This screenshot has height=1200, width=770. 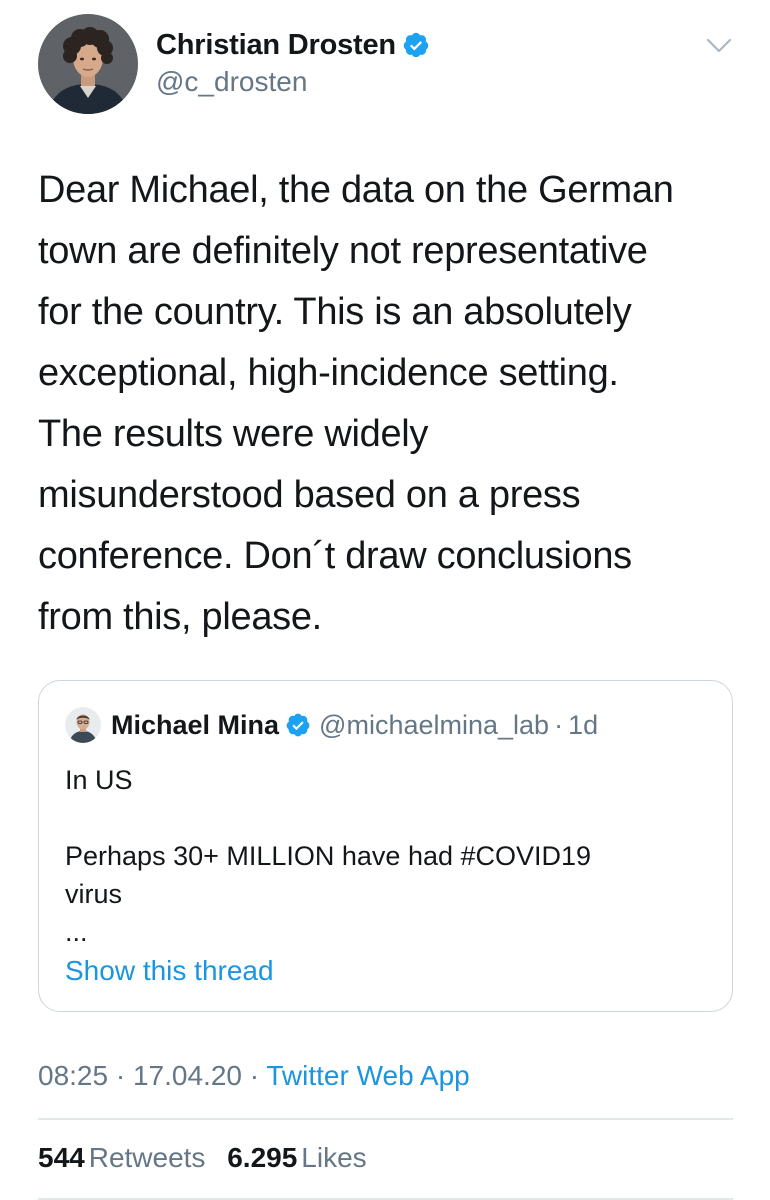 I want to click on likes-stat: 6.295 Likes, so click(x=296, y=1158).